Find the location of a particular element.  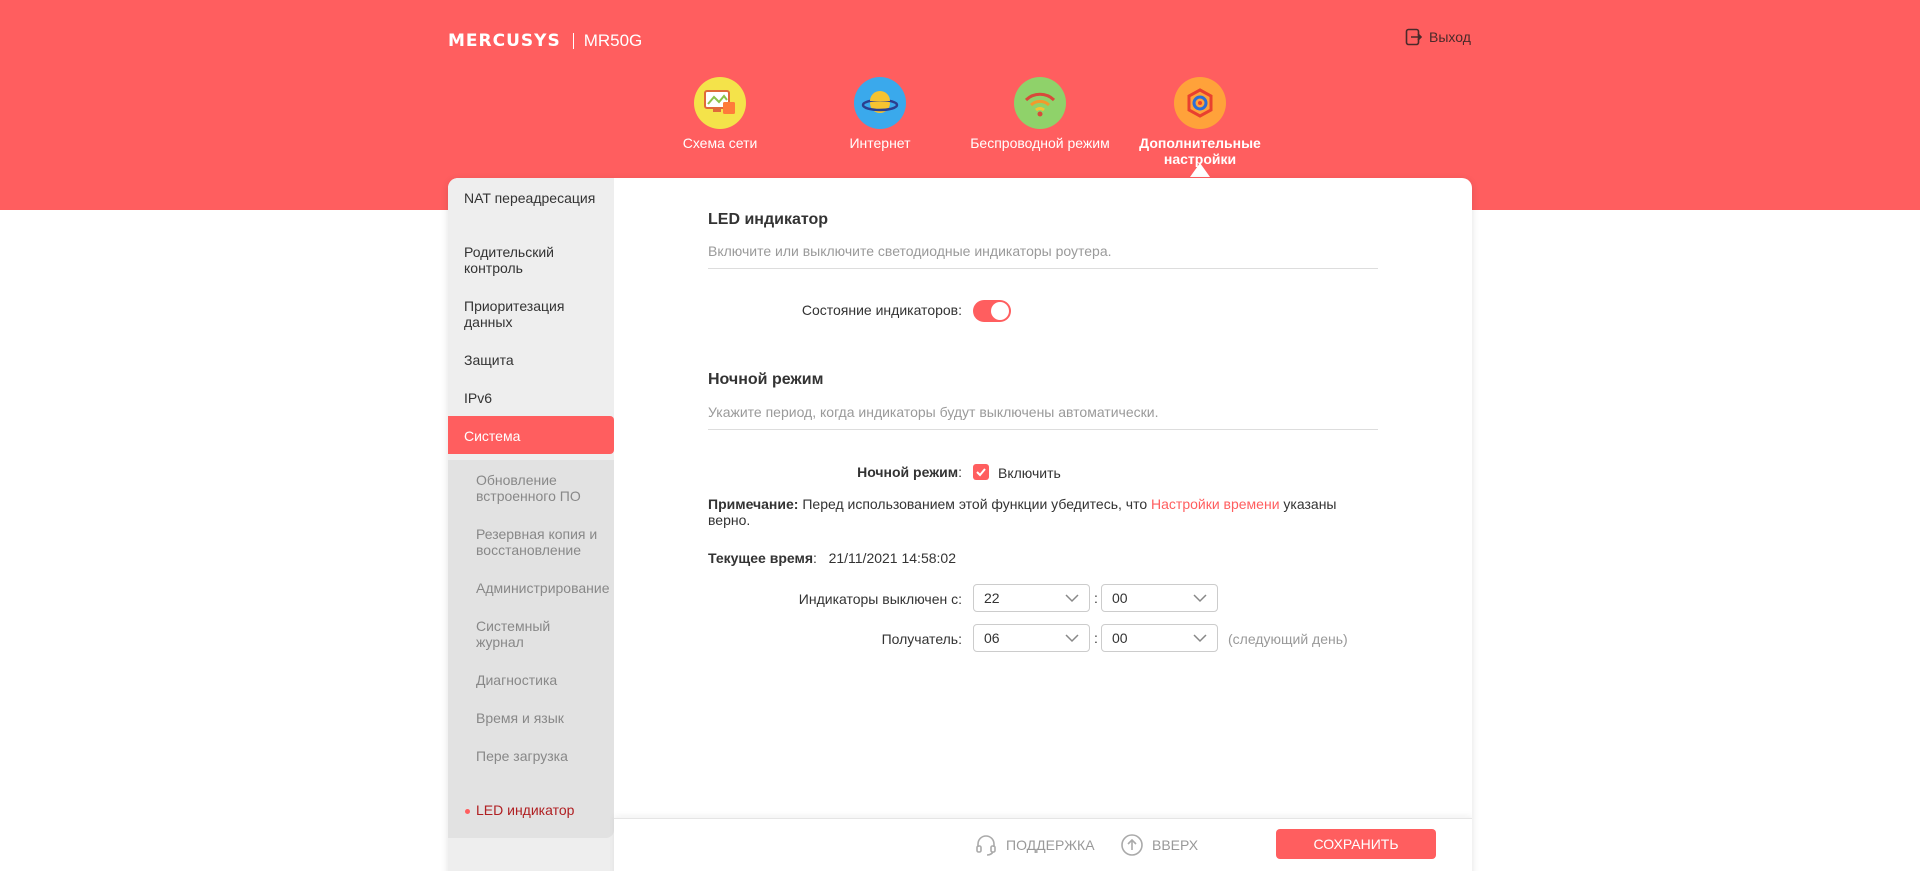

sidebar-item-label: NAT переадресация is located at coordinates (530, 198).